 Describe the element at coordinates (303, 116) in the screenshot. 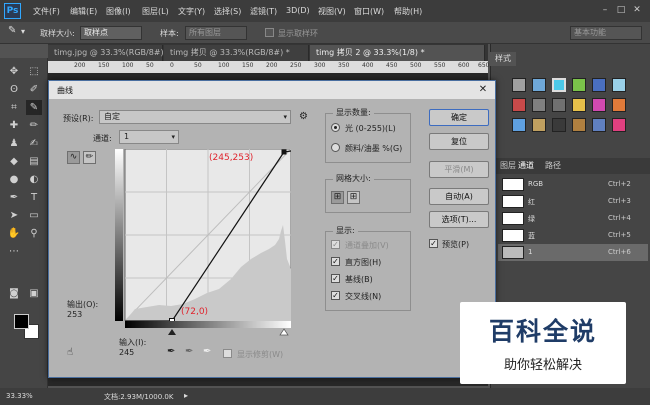

I see `preset-options-gear-icon: ⚙` at that location.